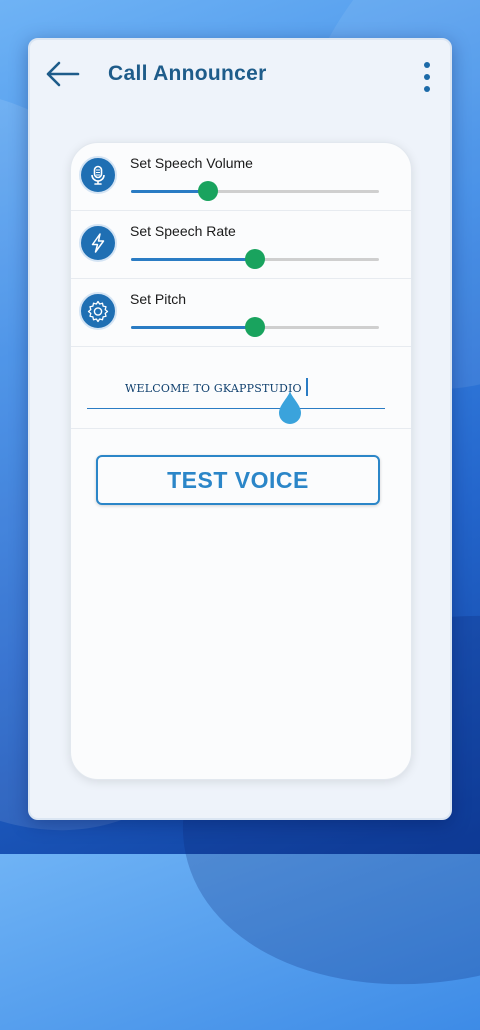 The width and height of the screenshot is (480, 1030). What do you see at coordinates (241, 245) in the screenshot?
I see `setting-row-rate: Set Speech Rate` at bounding box center [241, 245].